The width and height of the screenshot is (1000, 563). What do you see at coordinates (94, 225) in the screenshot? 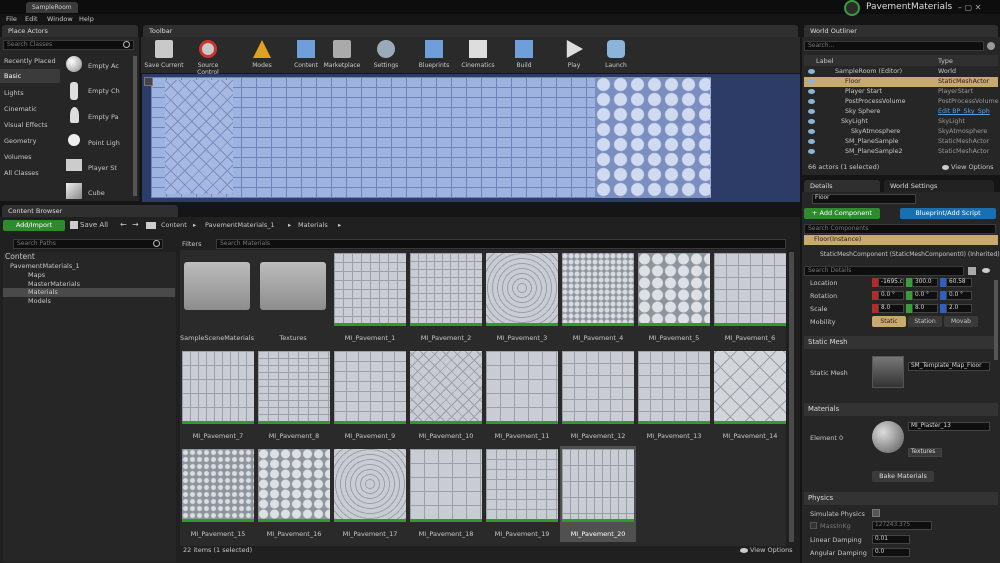
I see `save-all-button: Save All` at bounding box center [94, 225].